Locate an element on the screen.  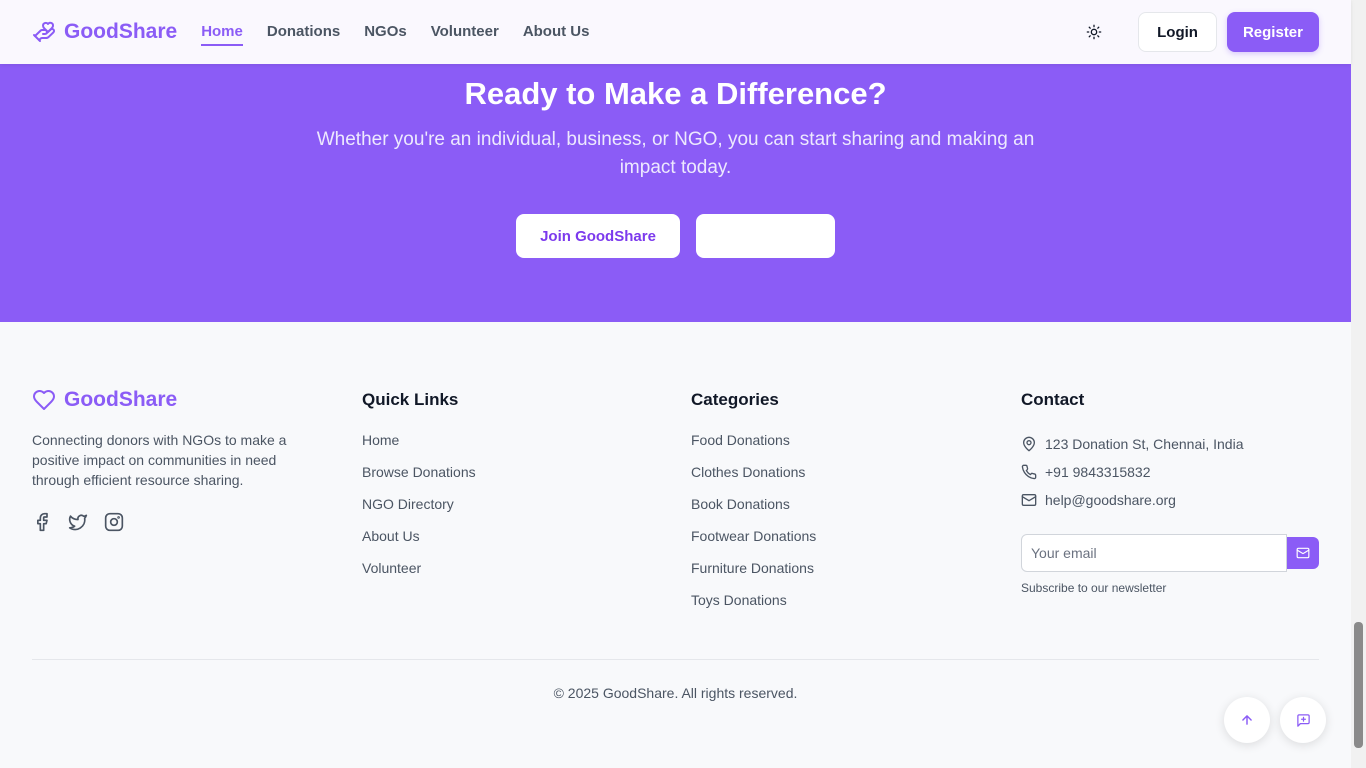
register-button: Register is located at coordinates (1272, 32).